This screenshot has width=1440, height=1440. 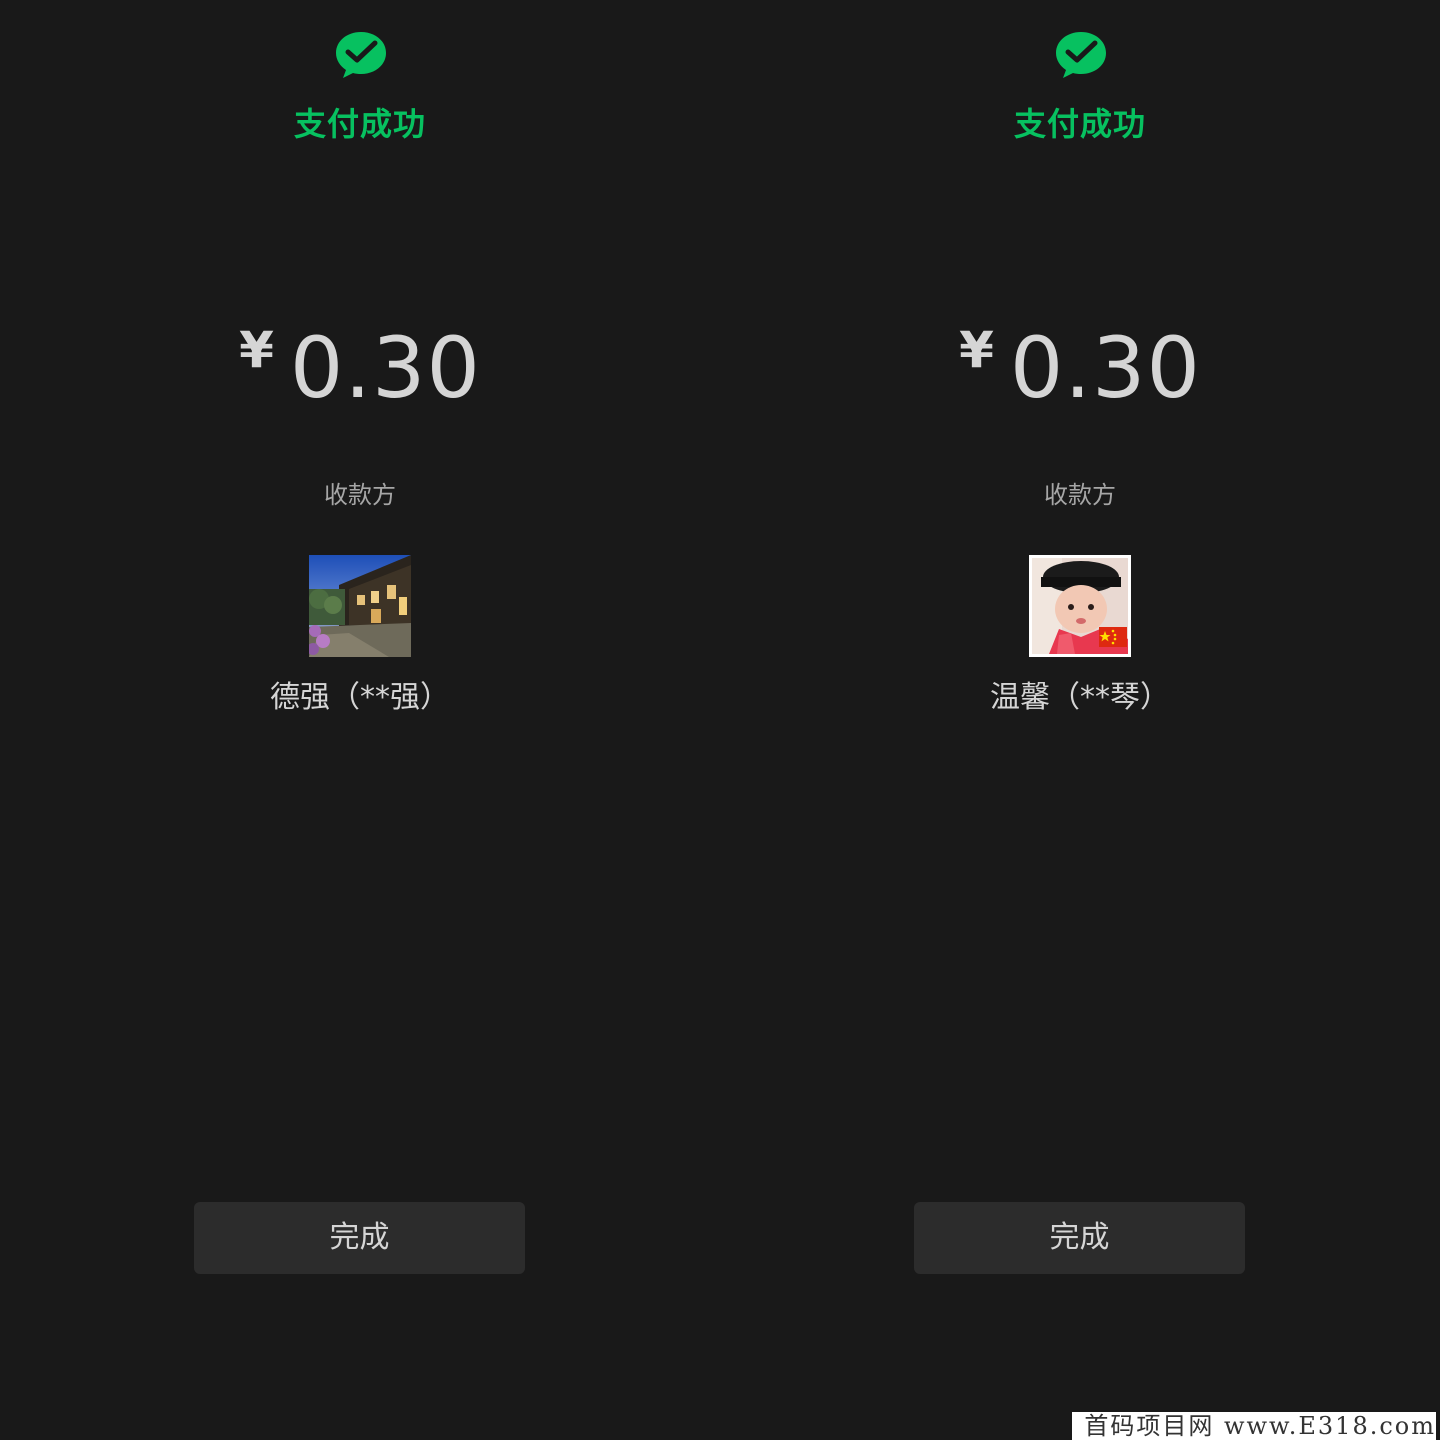 What do you see at coordinates (360, 697) in the screenshot?
I see `payee-name: 德强（**强）` at bounding box center [360, 697].